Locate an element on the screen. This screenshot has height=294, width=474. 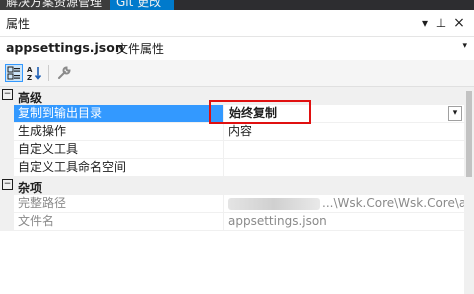
property-value: 内容 is located at coordinates (344, 131).